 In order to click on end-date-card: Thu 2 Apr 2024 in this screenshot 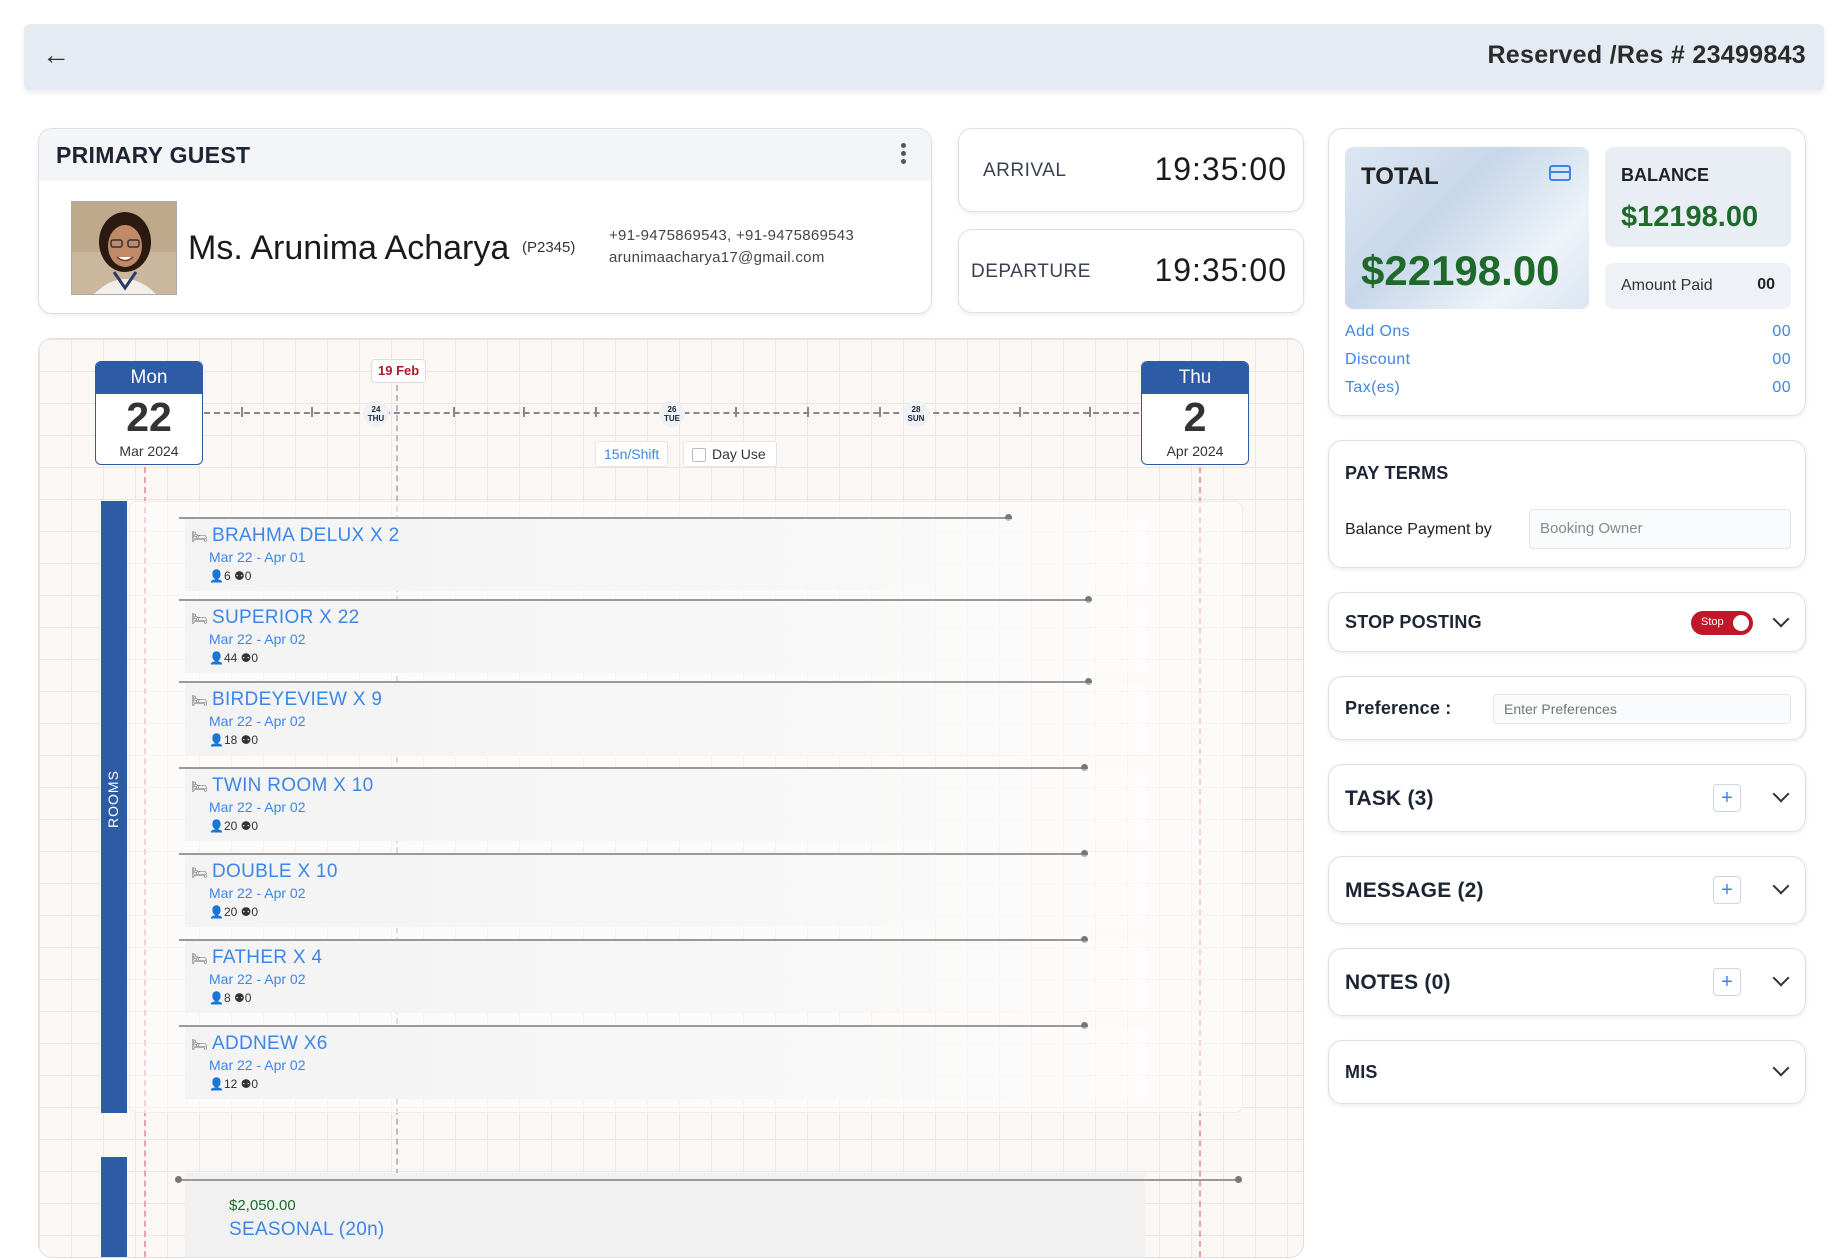, I will do `click(1195, 413)`.